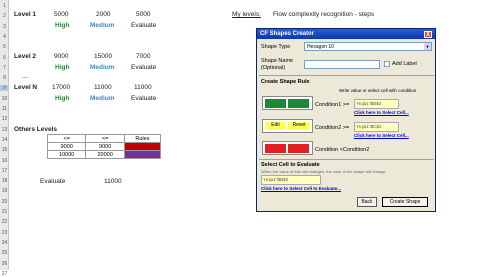 The image size is (480, 277). What do you see at coordinates (113, 181) in the screenshot?
I see `evaluate-value: 11000` at bounding box center [113, 181].